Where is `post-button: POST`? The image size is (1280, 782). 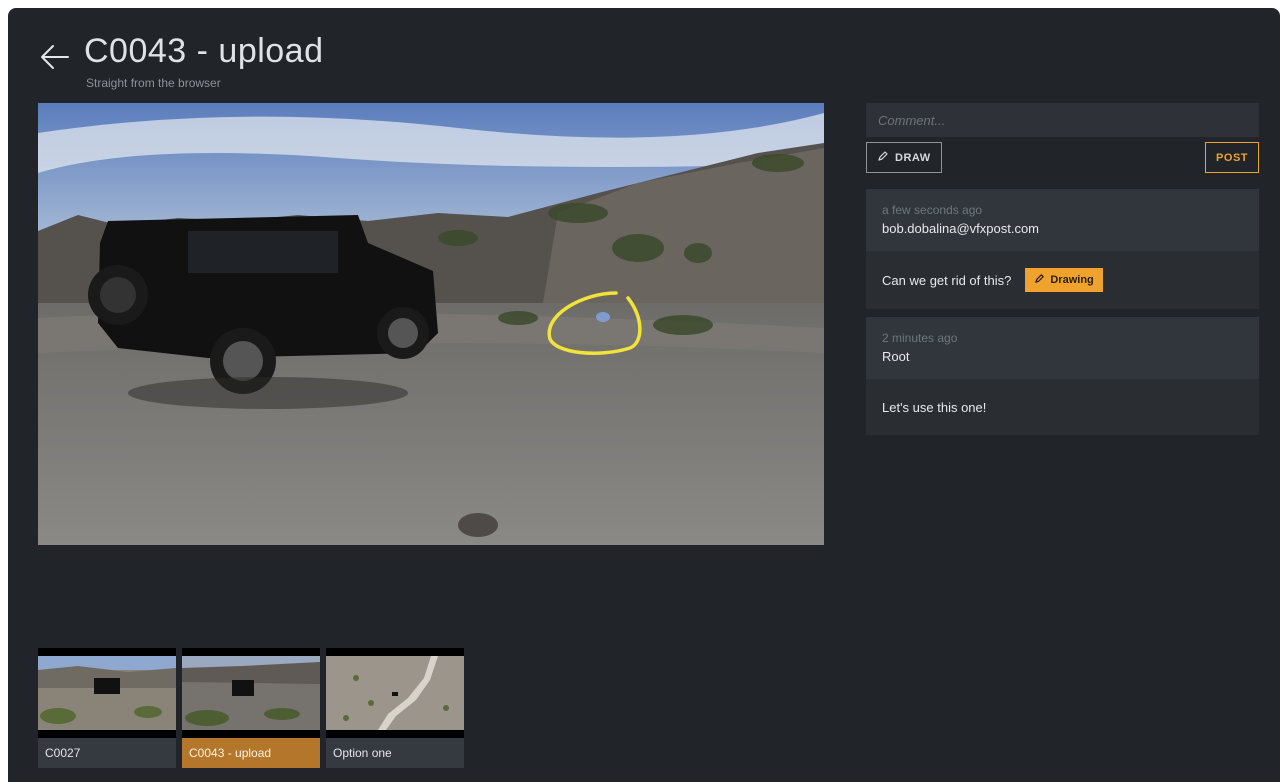 post-button: POST is located at coordinates (1232, 157).